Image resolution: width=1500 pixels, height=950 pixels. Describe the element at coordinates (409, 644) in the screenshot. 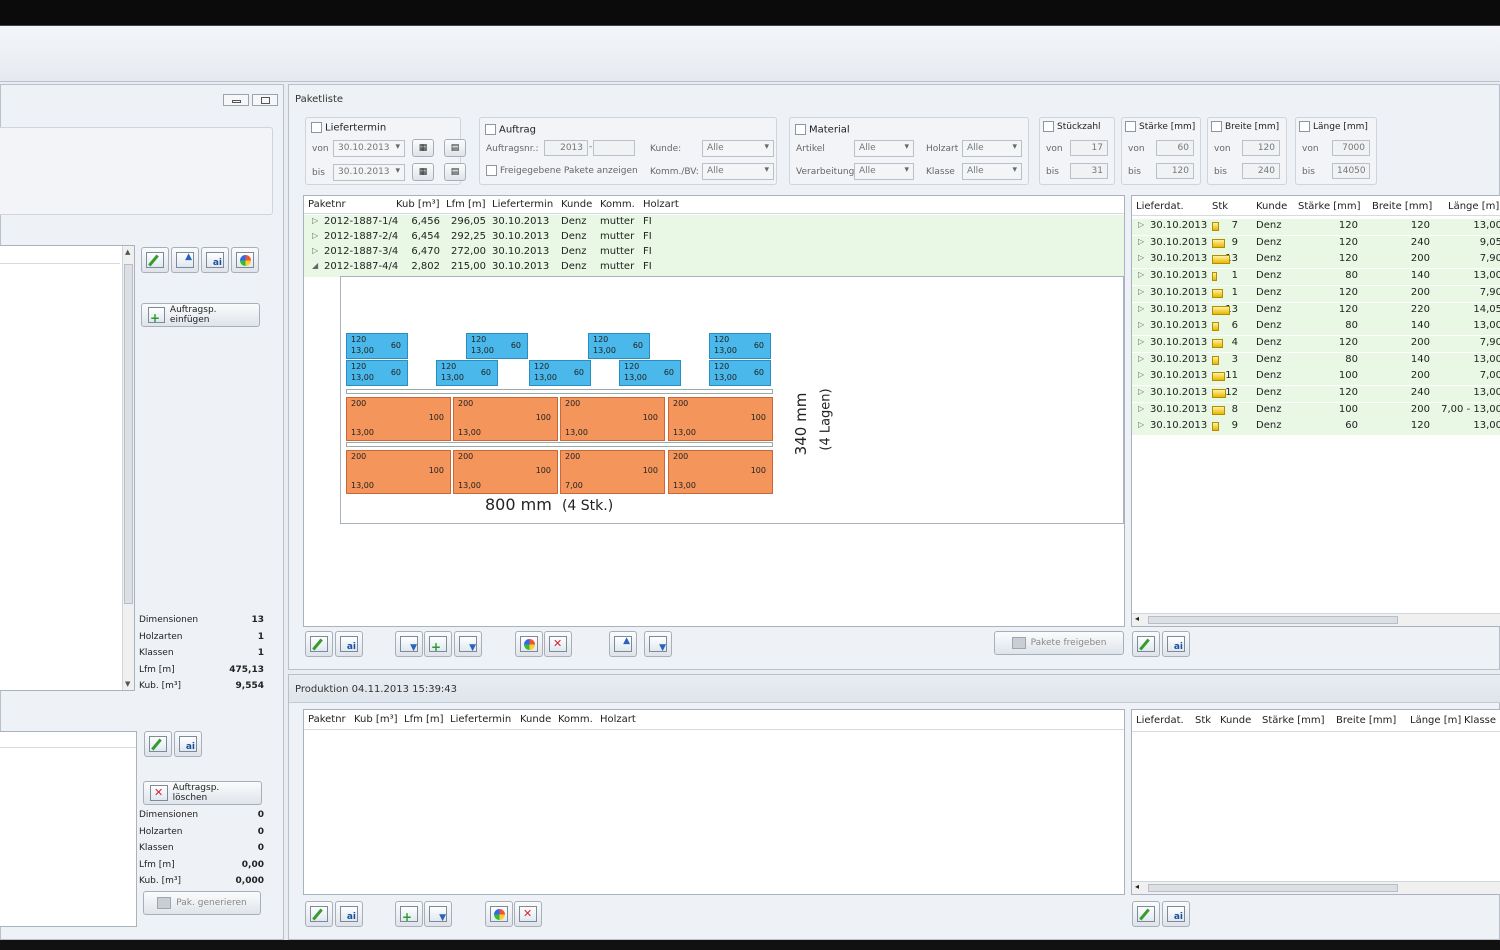

I see `refresh-button` at that location.